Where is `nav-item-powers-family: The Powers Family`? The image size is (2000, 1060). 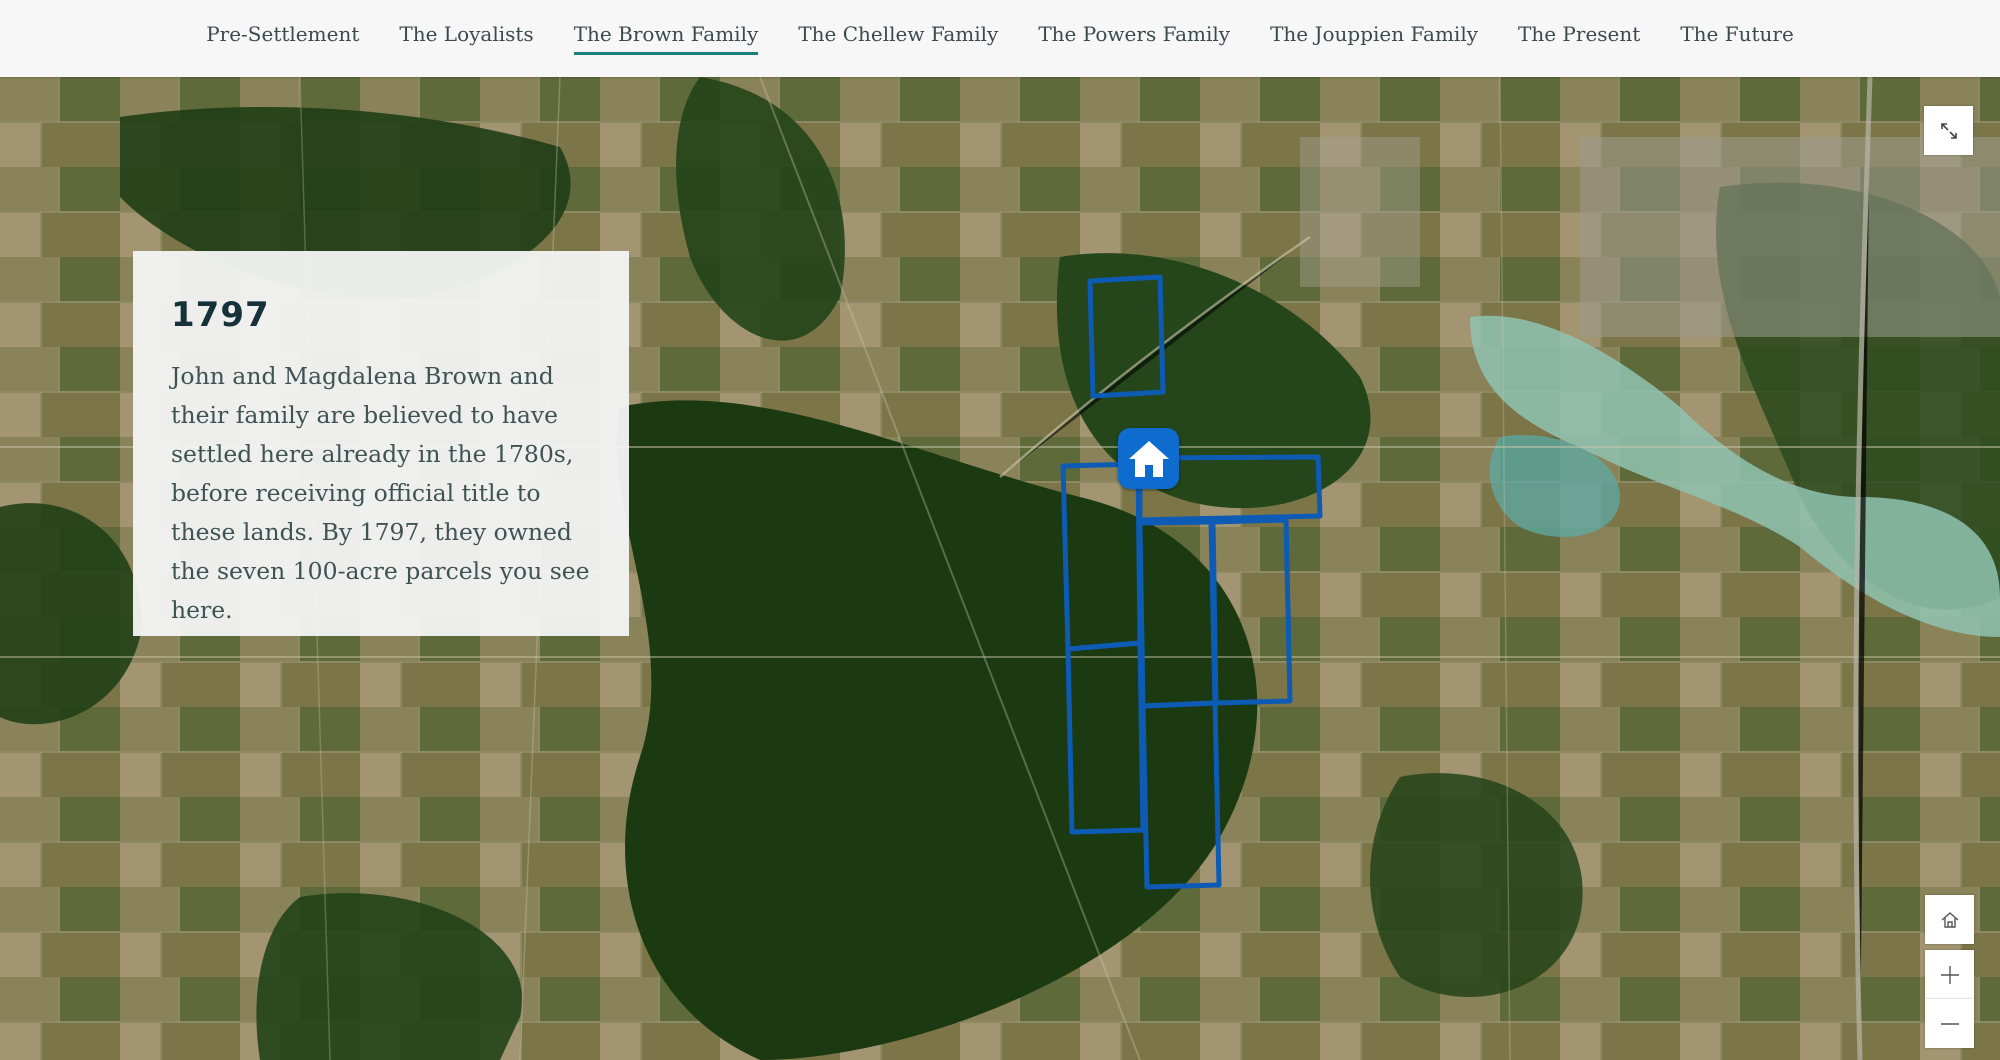
nav-item-powers-family: The Powers Family is located at coordinates (1134, 38).